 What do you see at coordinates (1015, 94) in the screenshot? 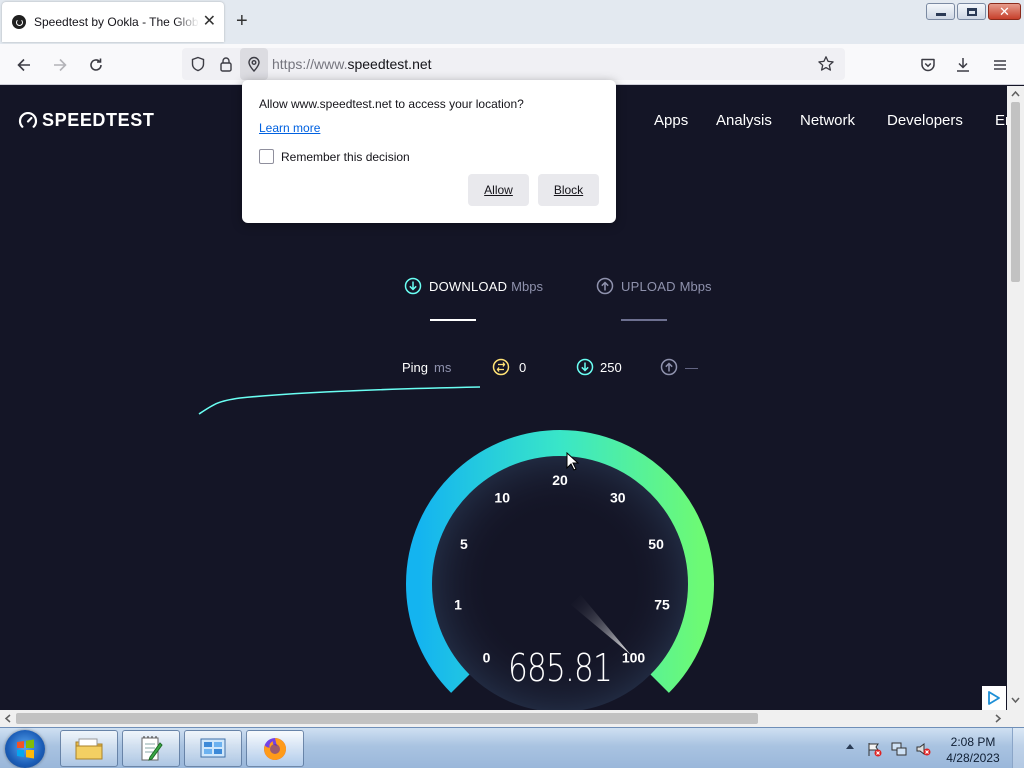
I see `scroll-up-arrow-icon` at bounding box center [1015, 94].